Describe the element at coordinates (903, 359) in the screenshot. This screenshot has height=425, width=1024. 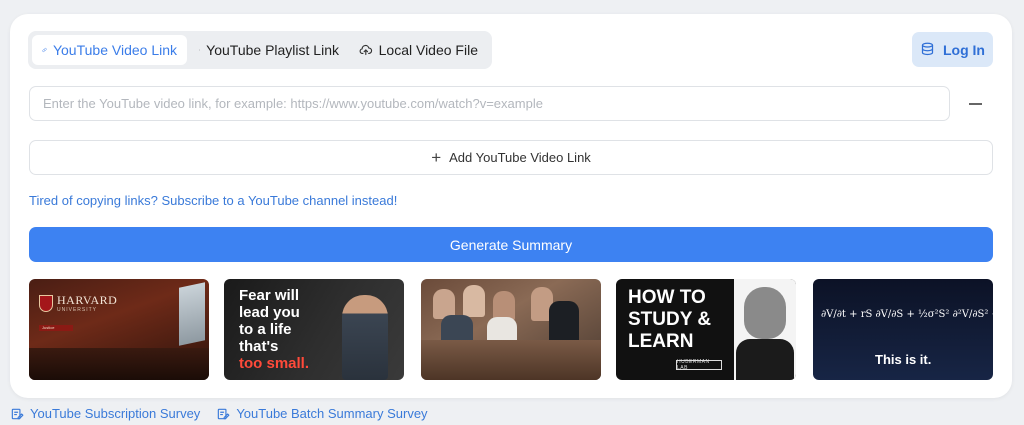
I see `thumbnail-caption: This is it.` at that location.